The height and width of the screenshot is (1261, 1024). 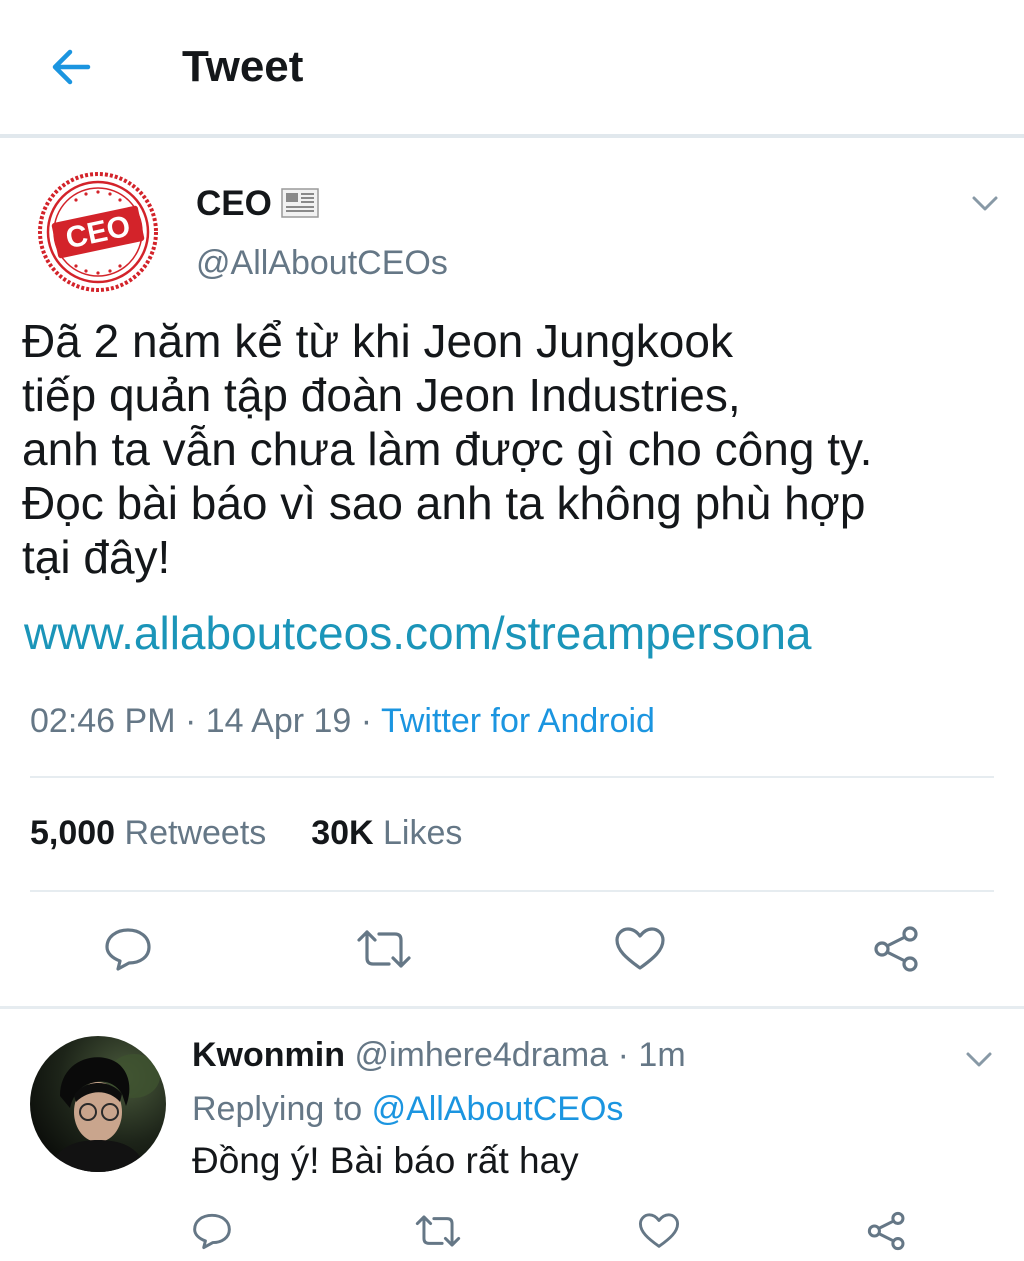 I want to click on share-button, so click(x=897, y=949).